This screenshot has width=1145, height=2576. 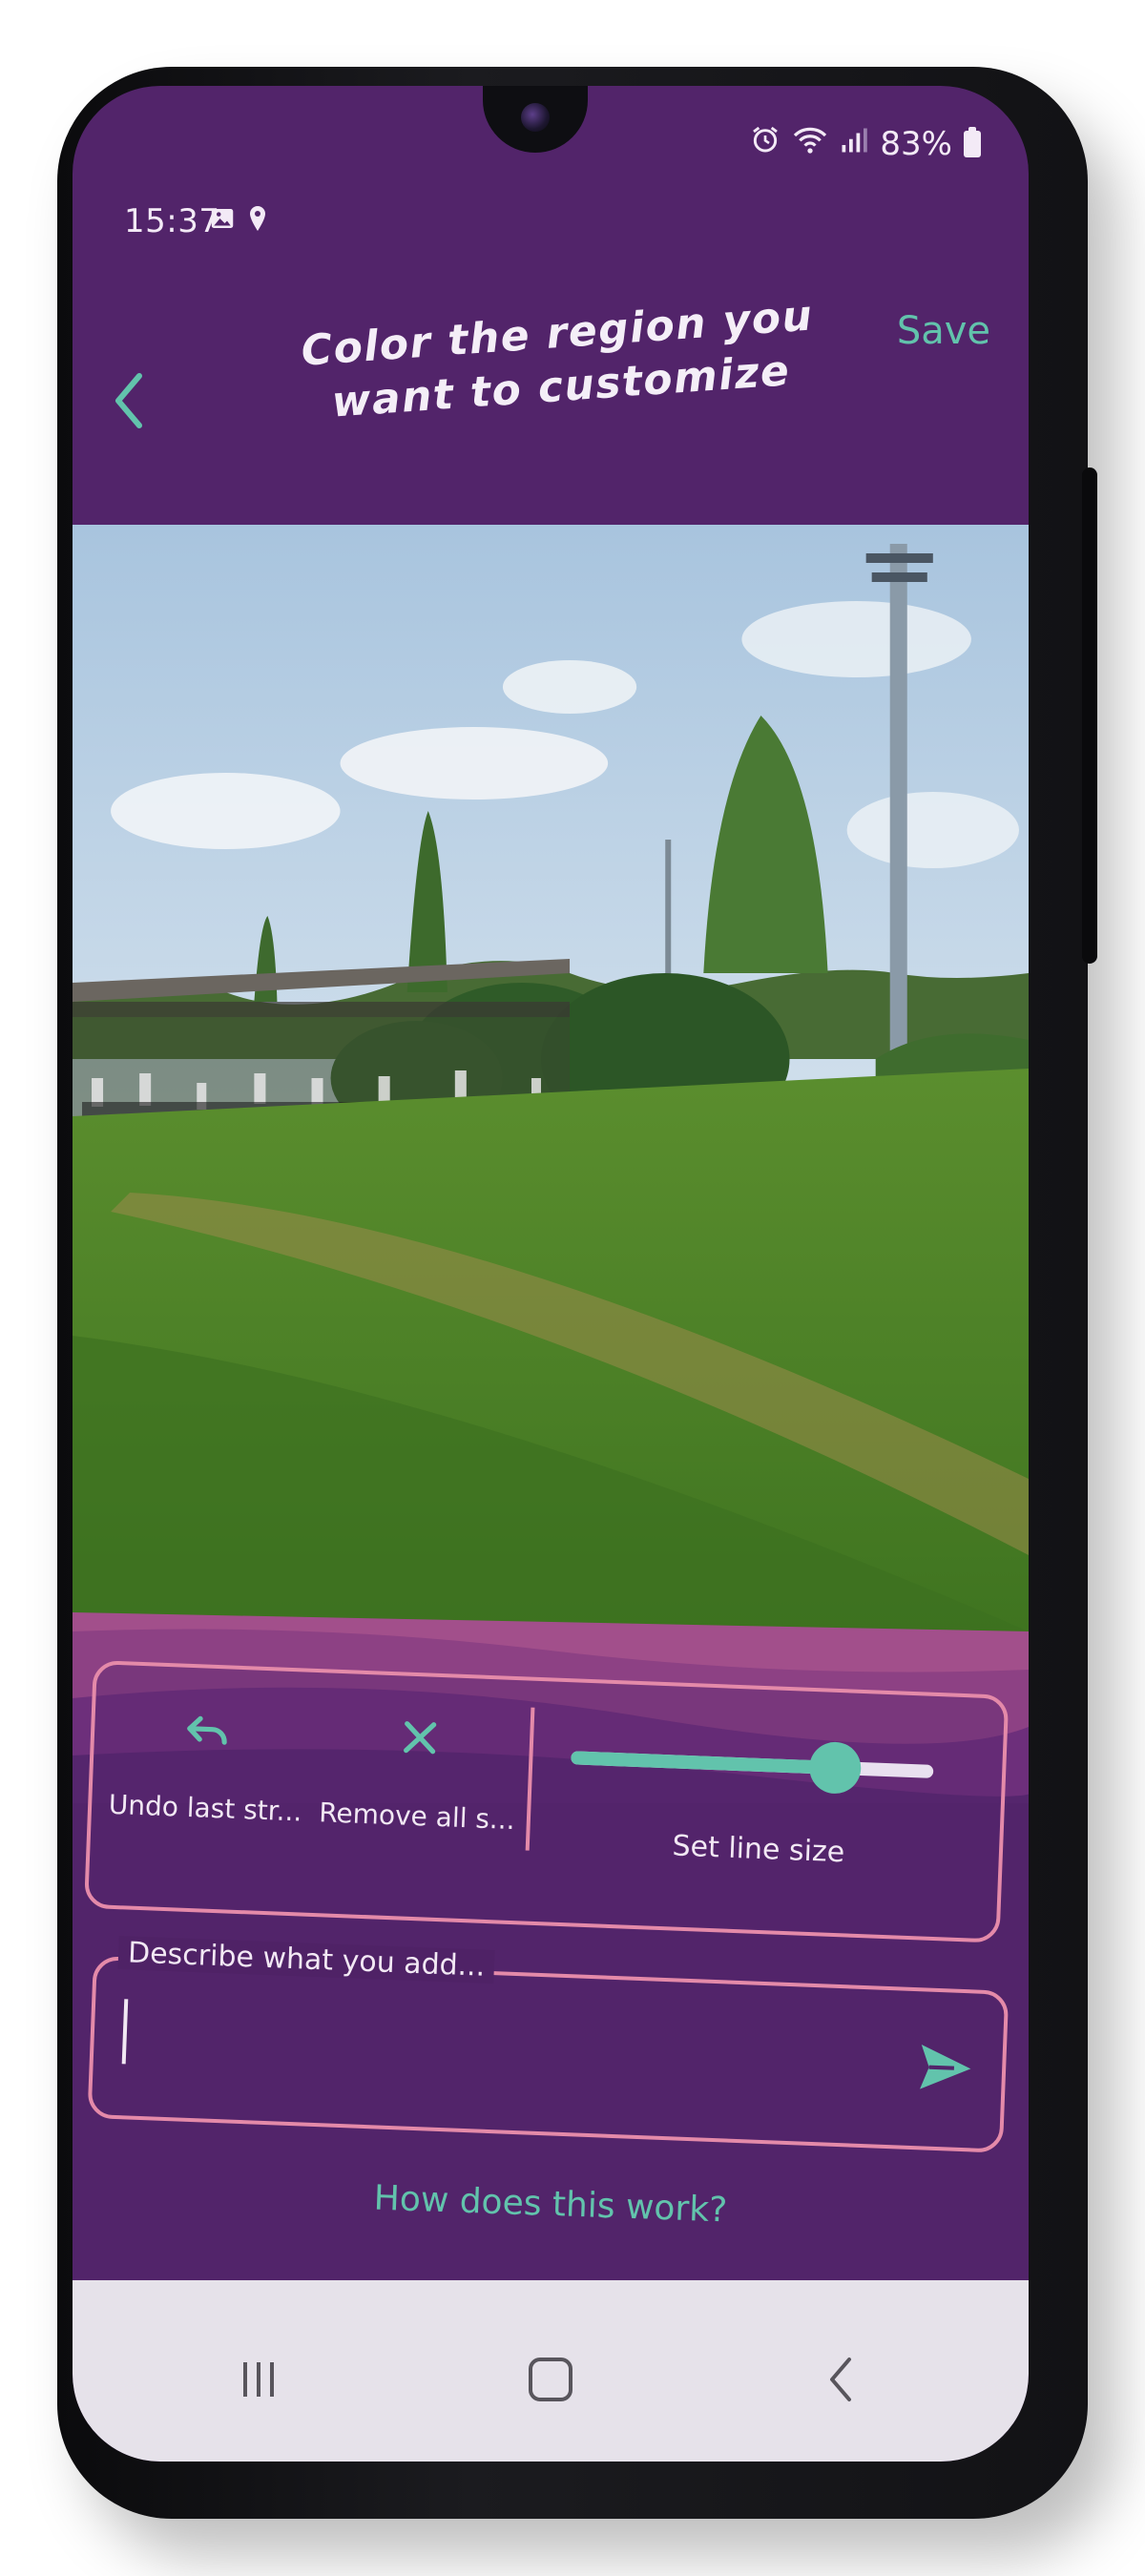 What do you see at coordinates (916, 143) in the screenshot?
I see `battery-percent: 83%` at bounding box center [916, 143].